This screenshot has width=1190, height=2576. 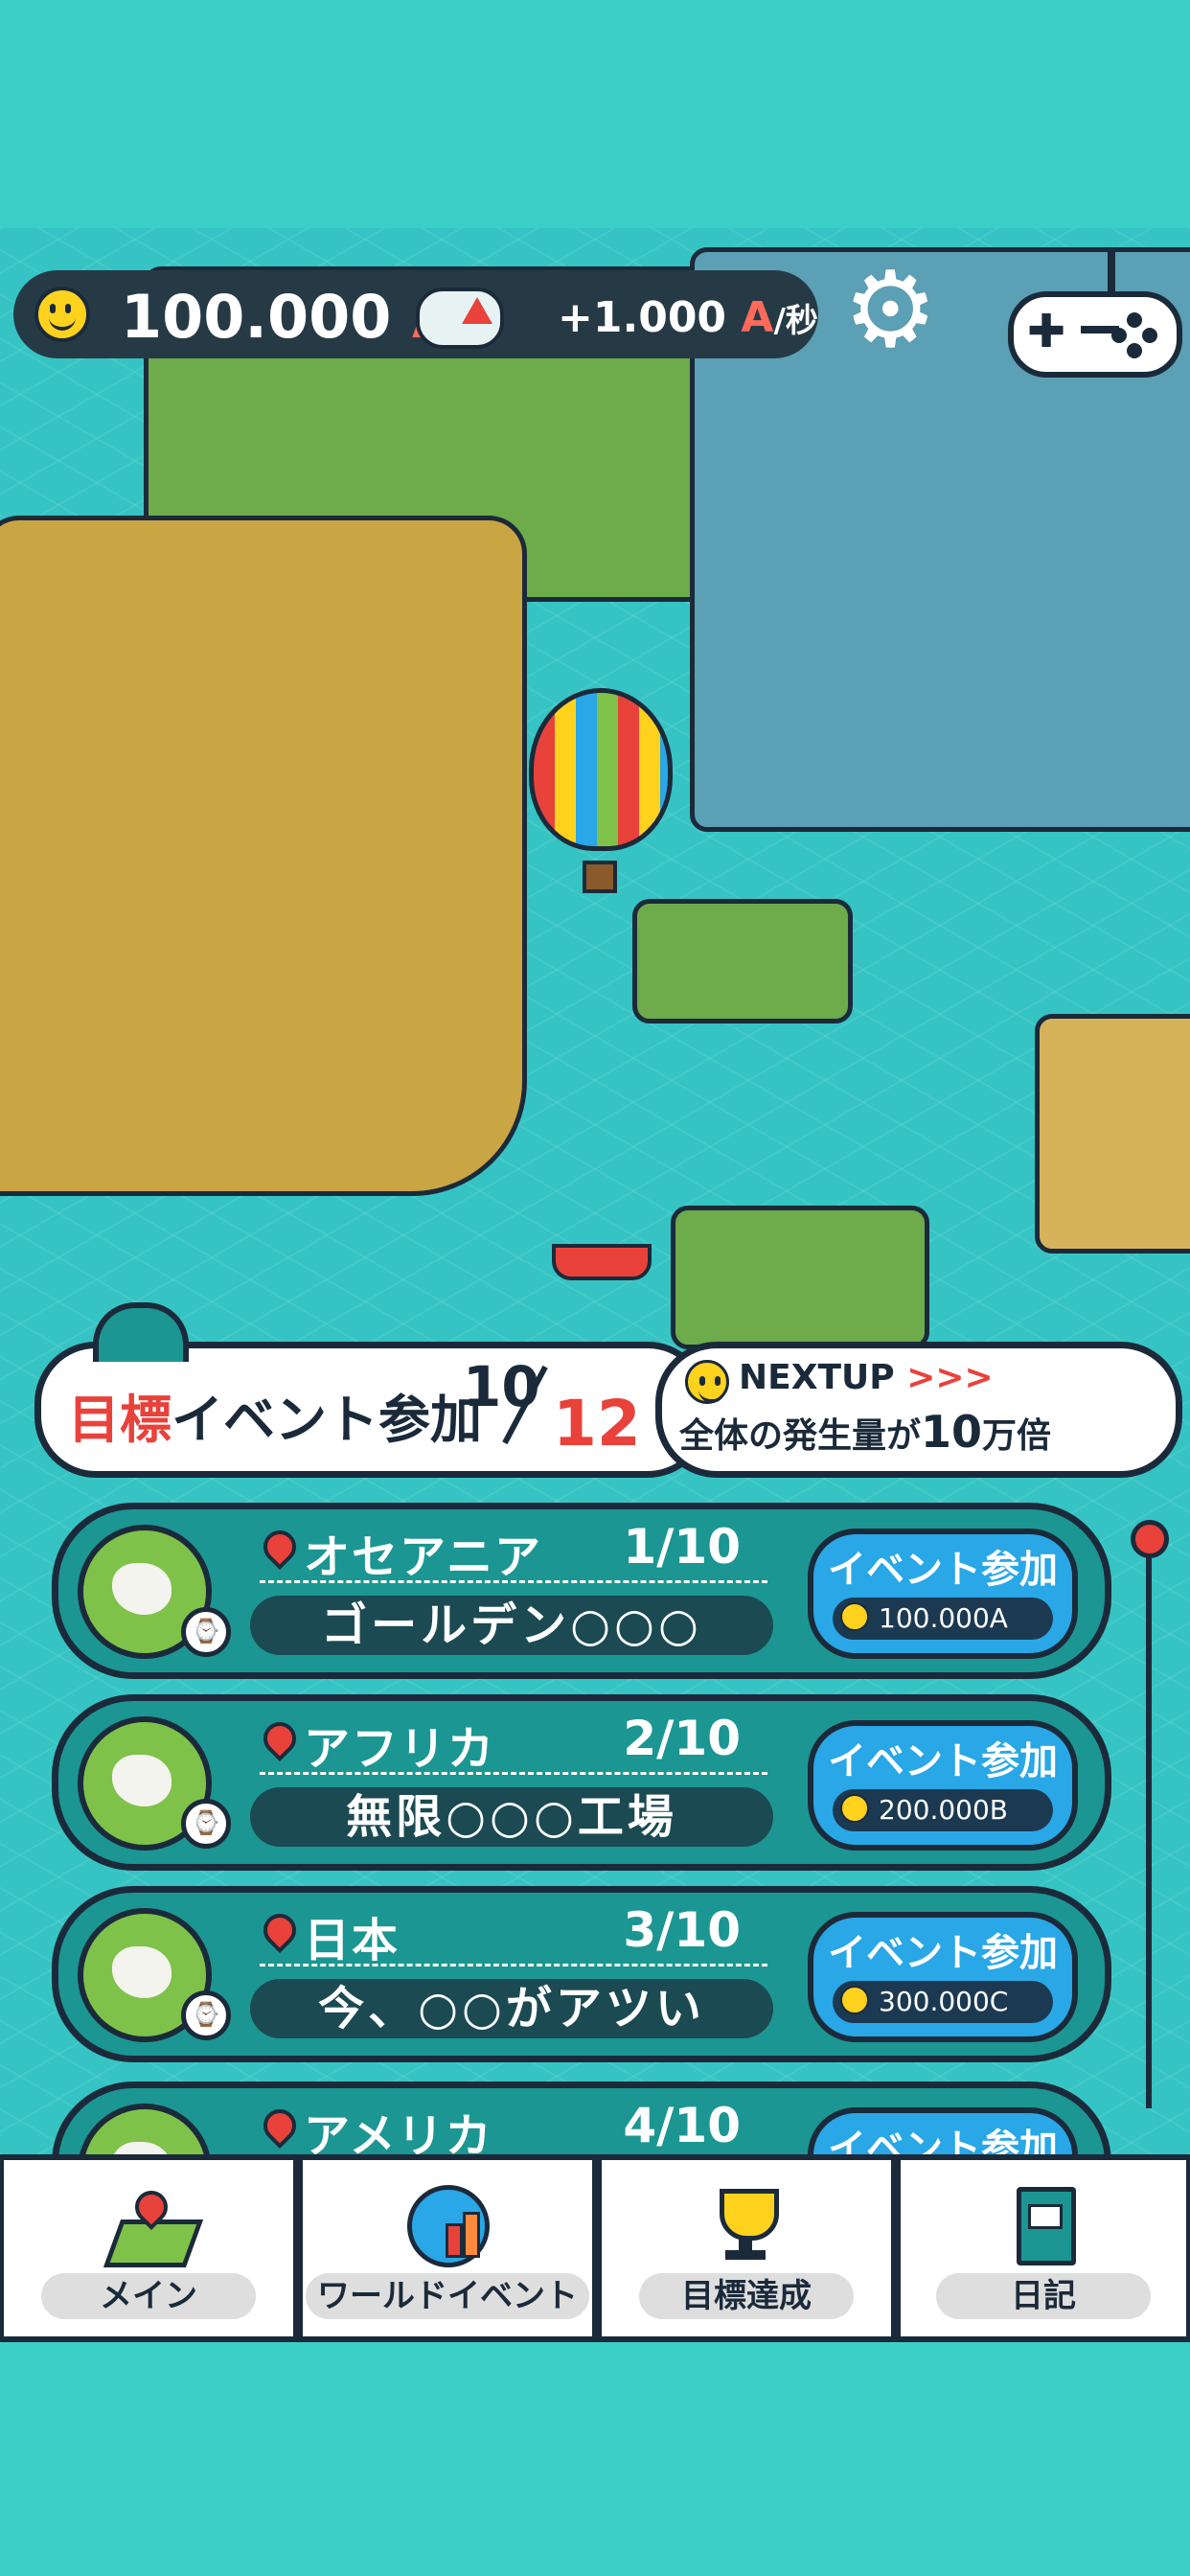 What do you see at coordinates (919, 1410) in the screenshot?
I see `nextup-panel: NEXTUP >>> 全体の発生量が10万倍` at bounding box center [919, 1410].